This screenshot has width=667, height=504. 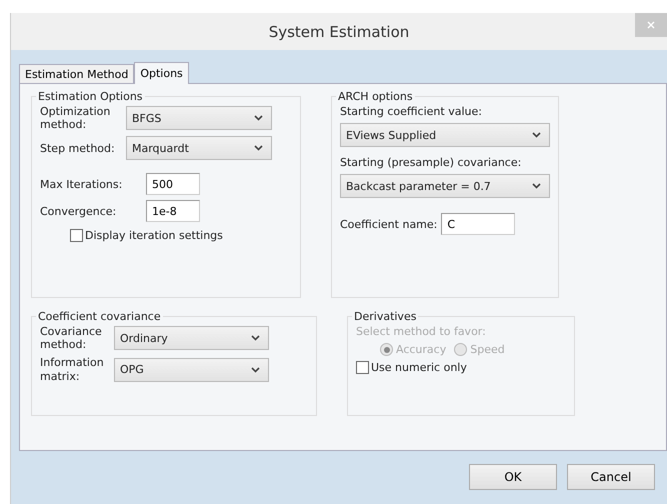 What do you see at coordinates (161, 73) in the screenshot?
I see `tab: Options` at bounding box center [161, 73].